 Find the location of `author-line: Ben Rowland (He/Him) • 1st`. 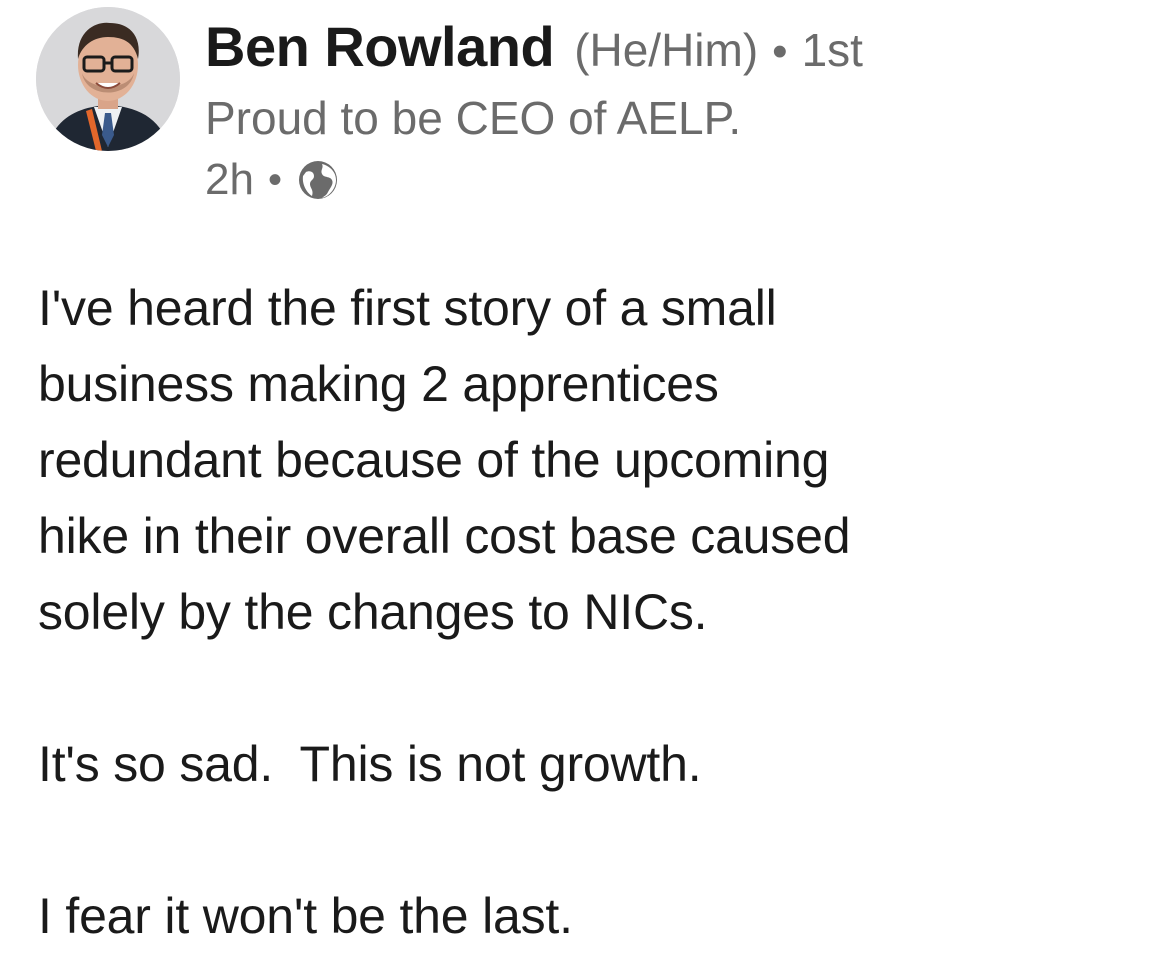

author-line: Ben Rowland (He/Him) • 1st is located at coordinates (677, 49).